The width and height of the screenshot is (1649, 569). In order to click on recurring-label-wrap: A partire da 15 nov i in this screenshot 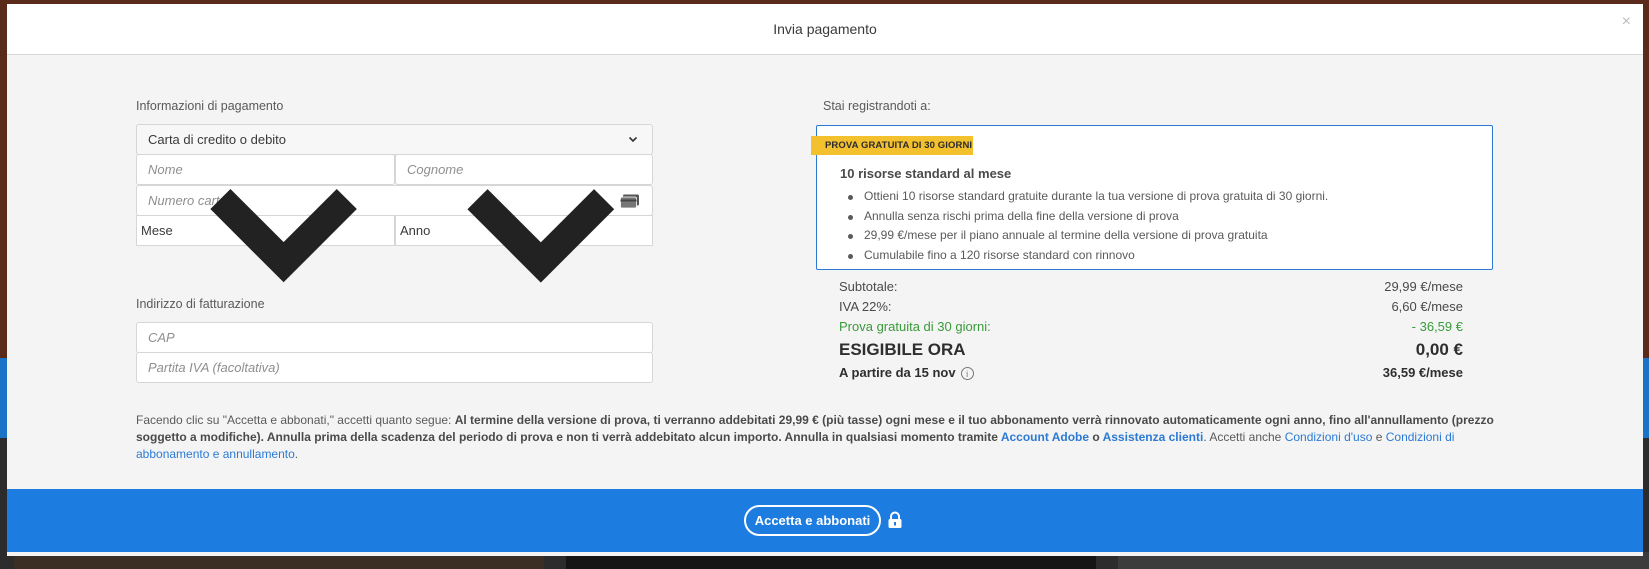, I will do `click(906, 373)`.